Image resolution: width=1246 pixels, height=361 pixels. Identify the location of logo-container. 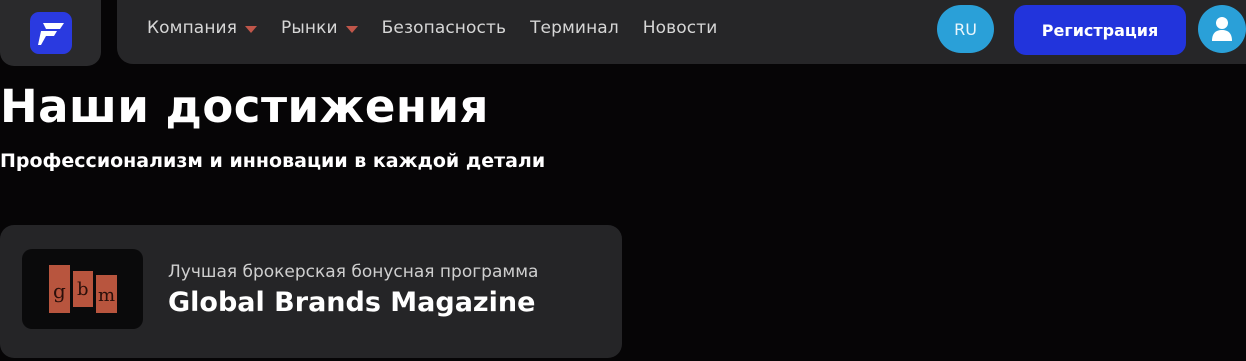
(50, 33).